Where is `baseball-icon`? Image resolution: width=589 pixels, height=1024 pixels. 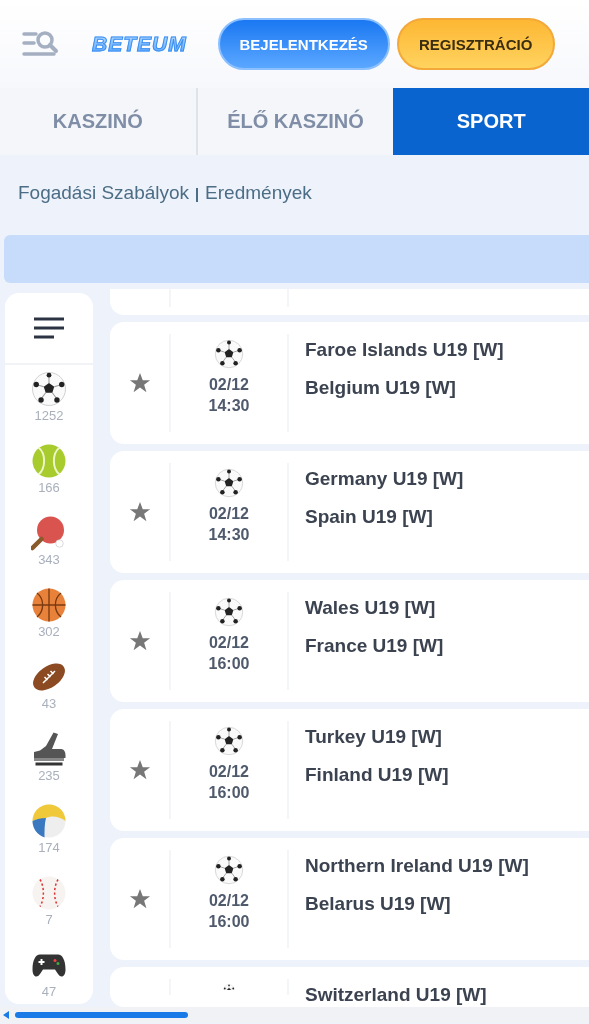
baseball-icon is located at coordinates (49, 893).